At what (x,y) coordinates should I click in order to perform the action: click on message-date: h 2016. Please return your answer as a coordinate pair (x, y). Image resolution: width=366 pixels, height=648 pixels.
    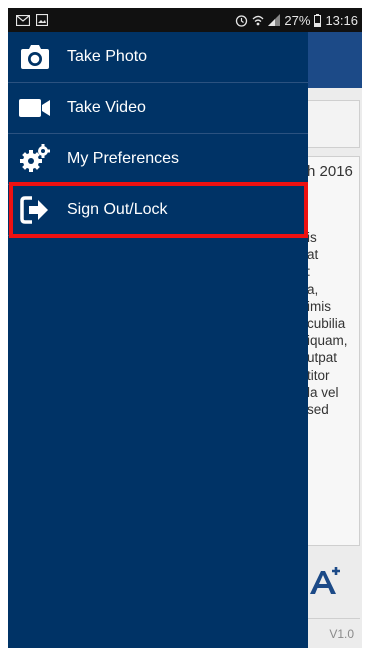
    Looking at the image, I should click on (330, 171).